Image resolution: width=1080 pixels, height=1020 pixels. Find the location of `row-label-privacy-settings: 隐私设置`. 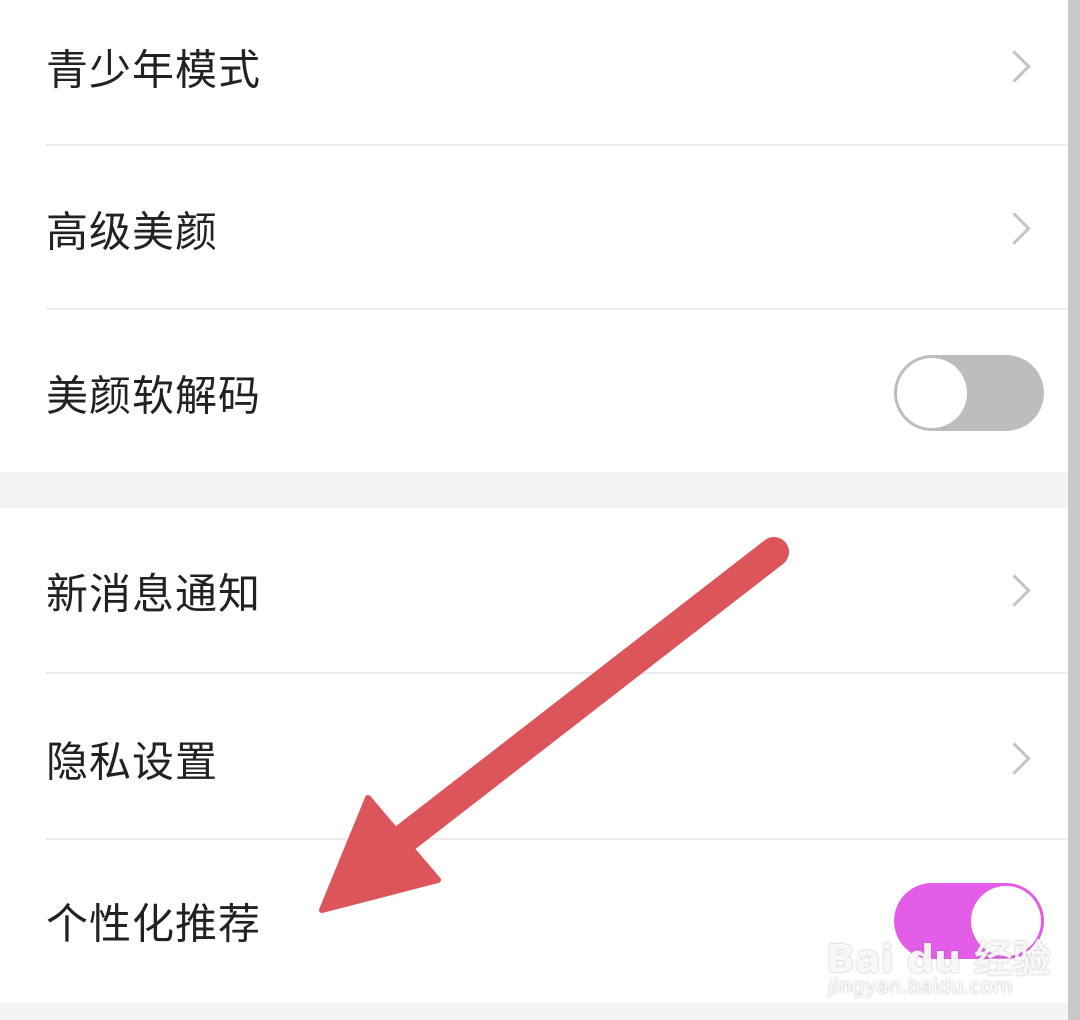

row-label-privacy-settings: 隐私设置 is located at coordinates (132, 762).